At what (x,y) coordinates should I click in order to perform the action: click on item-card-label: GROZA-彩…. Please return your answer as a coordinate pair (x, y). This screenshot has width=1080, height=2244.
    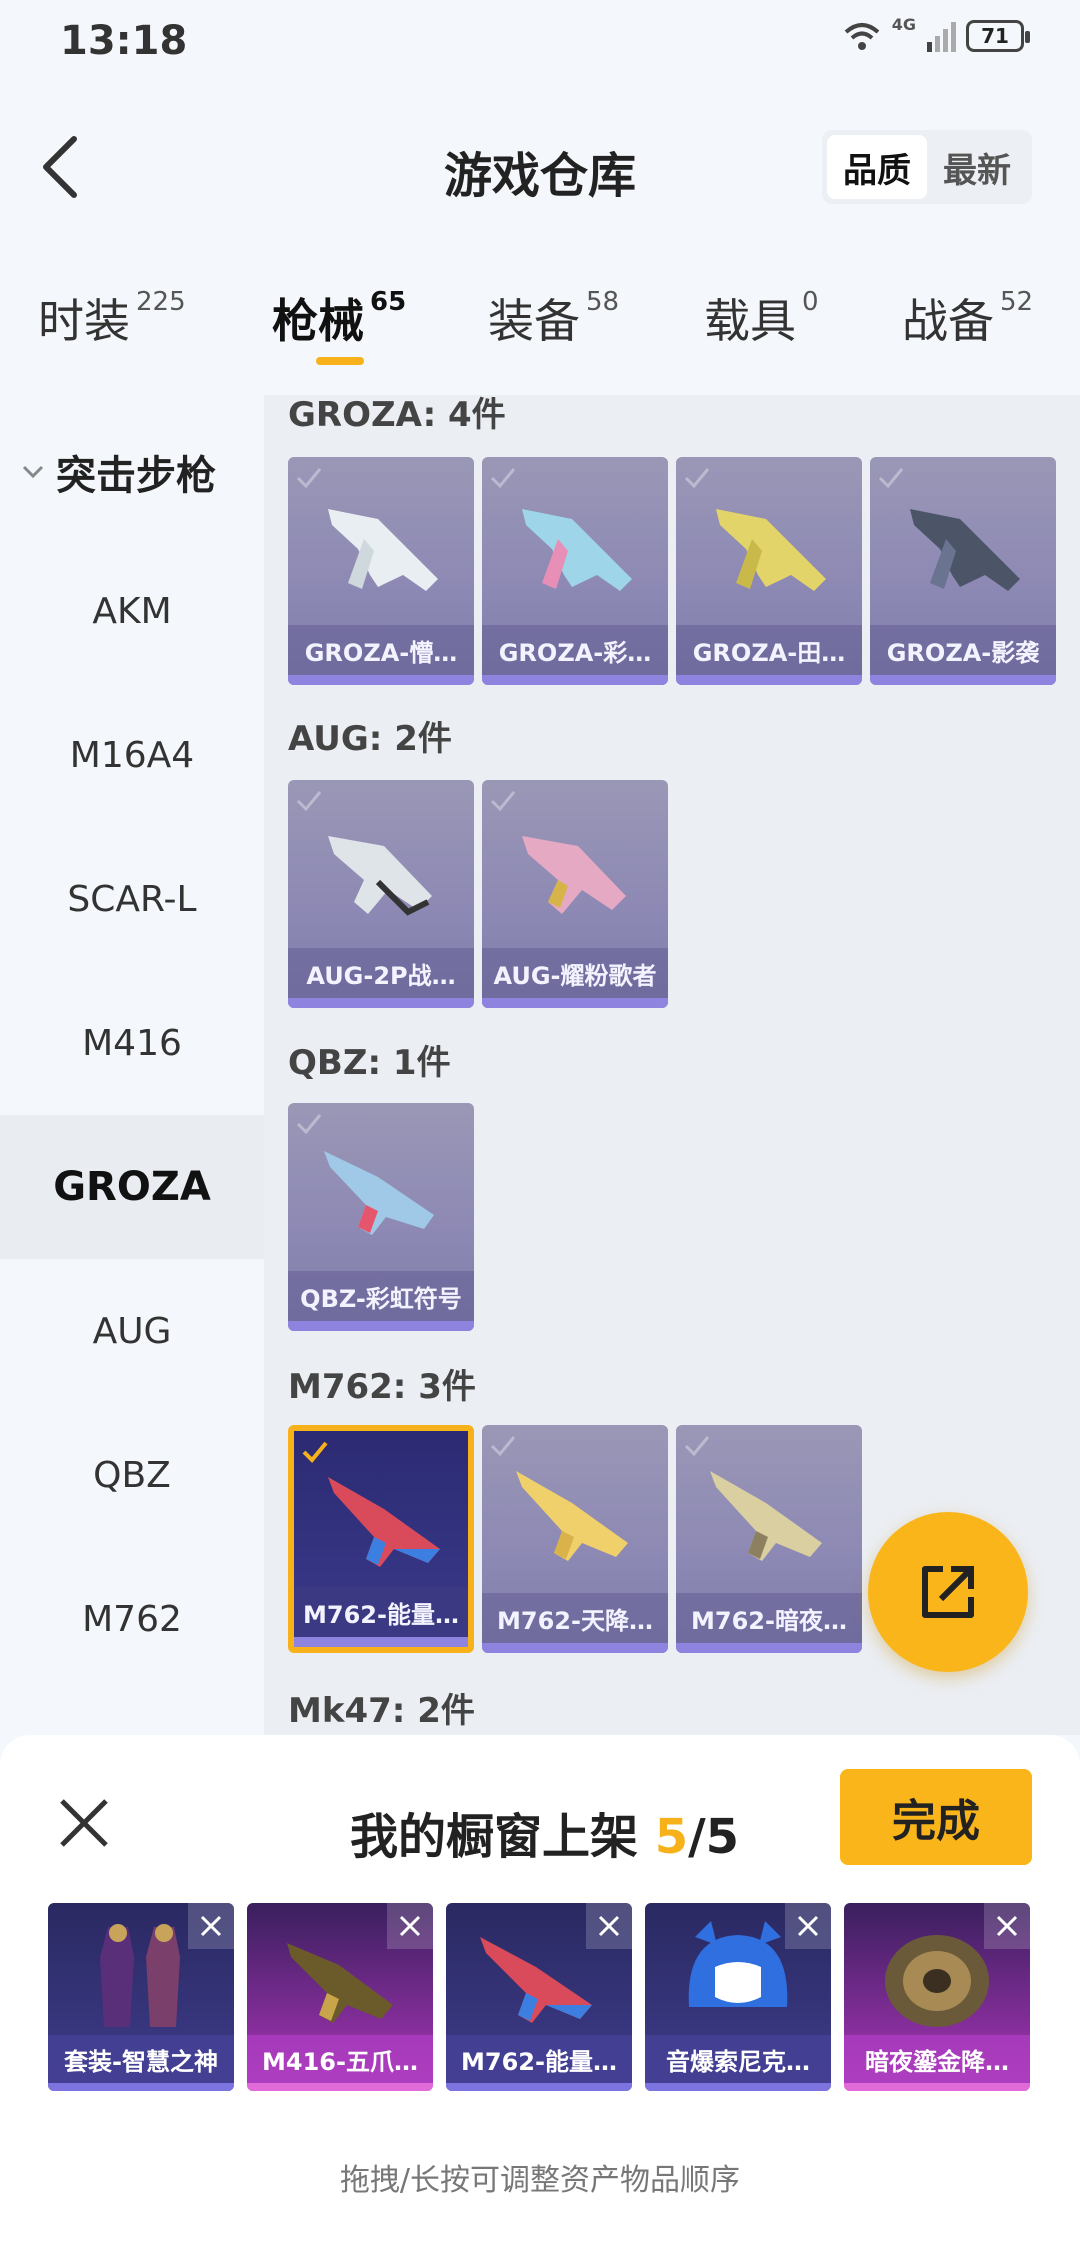
    Looking at the image, I should click on (575, 650).